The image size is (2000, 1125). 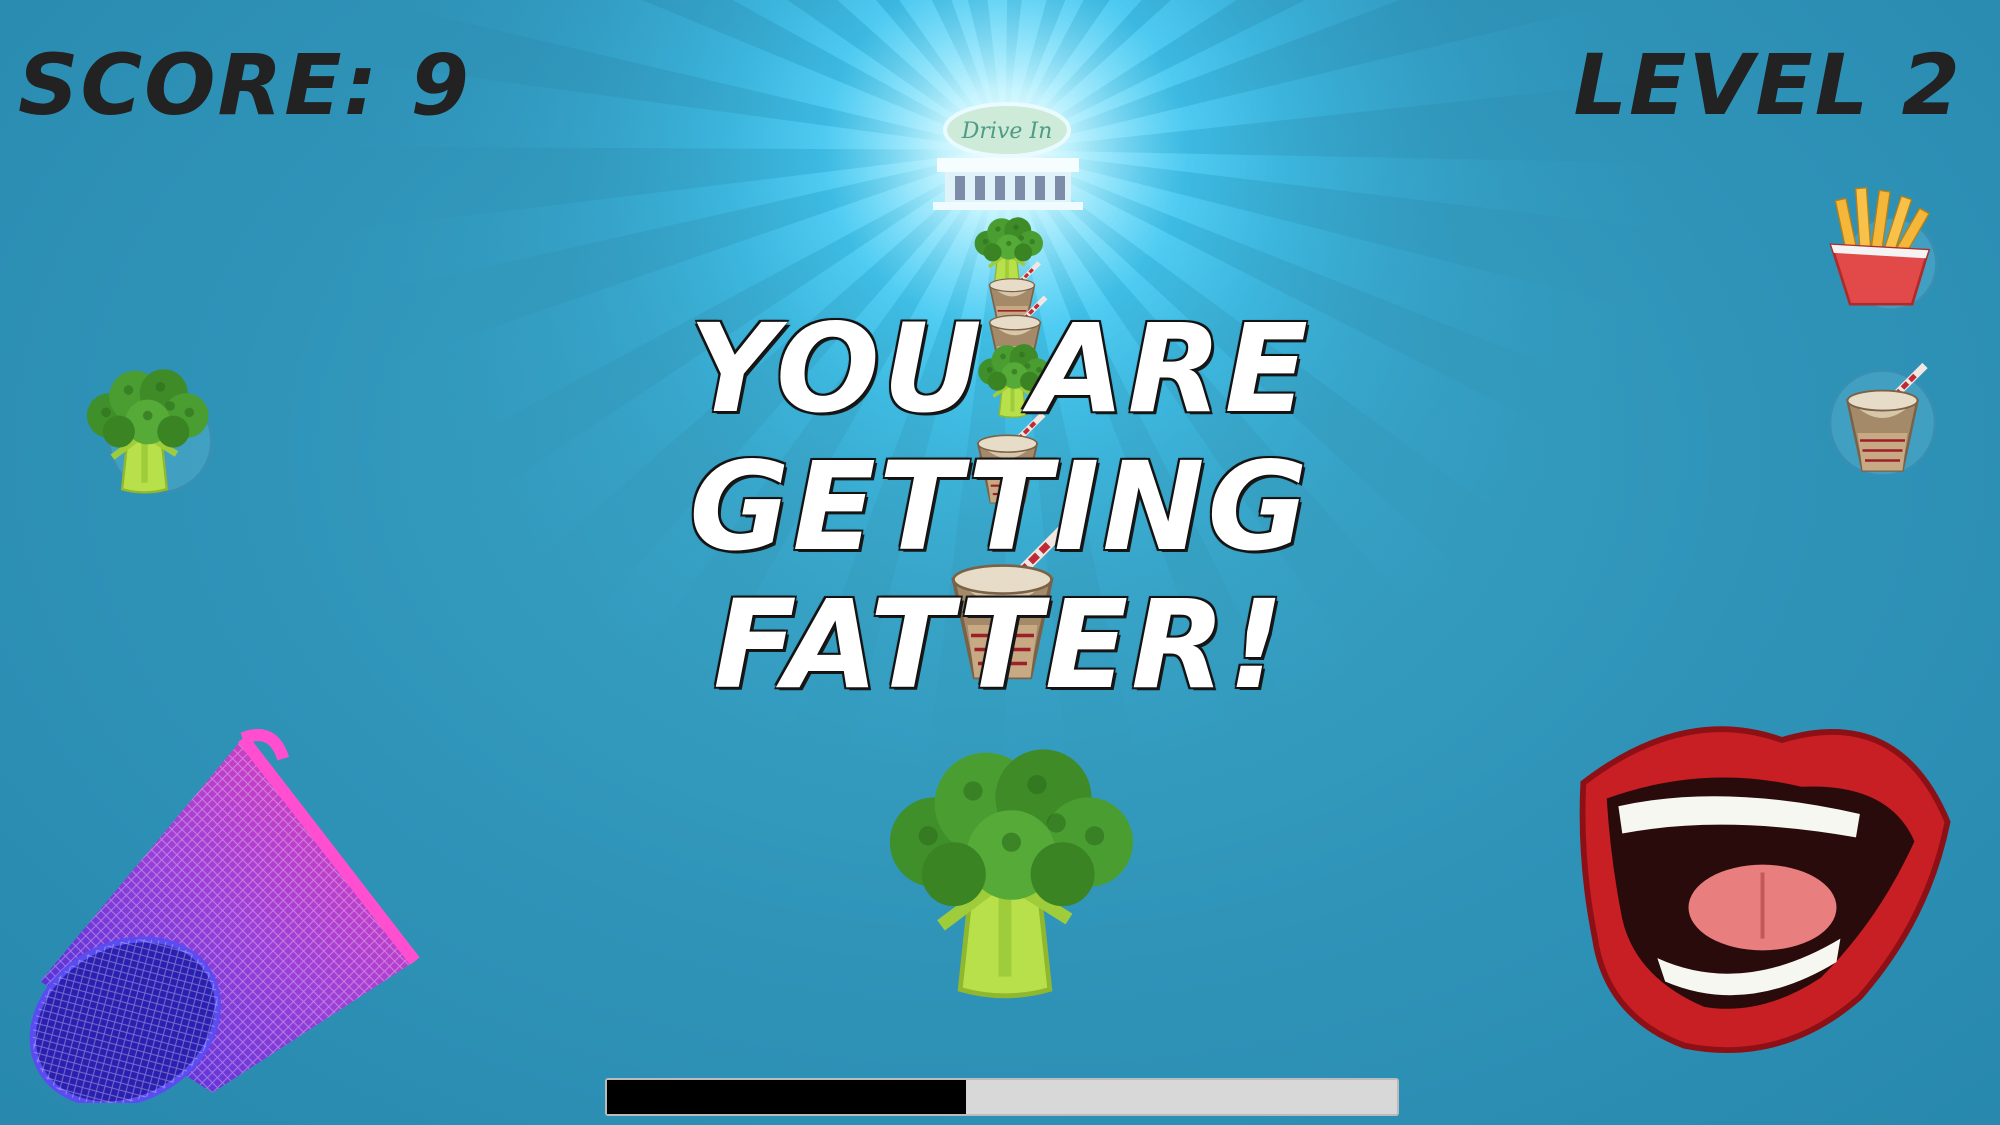 I want to click on mouth-icon, so click(x=1762, y=890).